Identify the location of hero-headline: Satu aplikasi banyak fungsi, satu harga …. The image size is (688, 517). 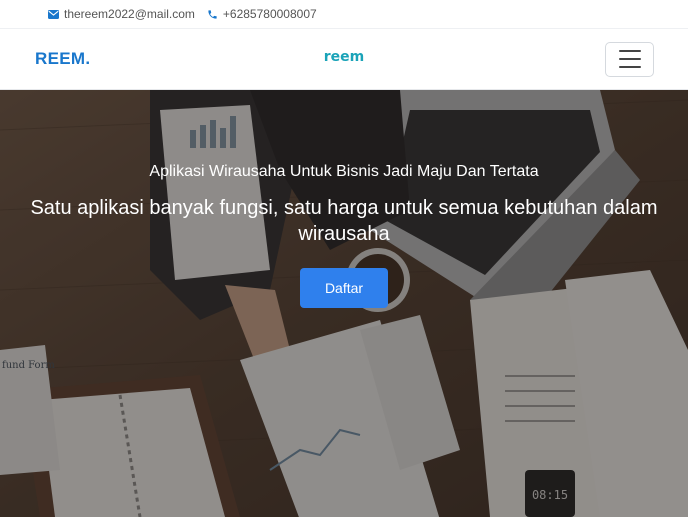
(344, 221).